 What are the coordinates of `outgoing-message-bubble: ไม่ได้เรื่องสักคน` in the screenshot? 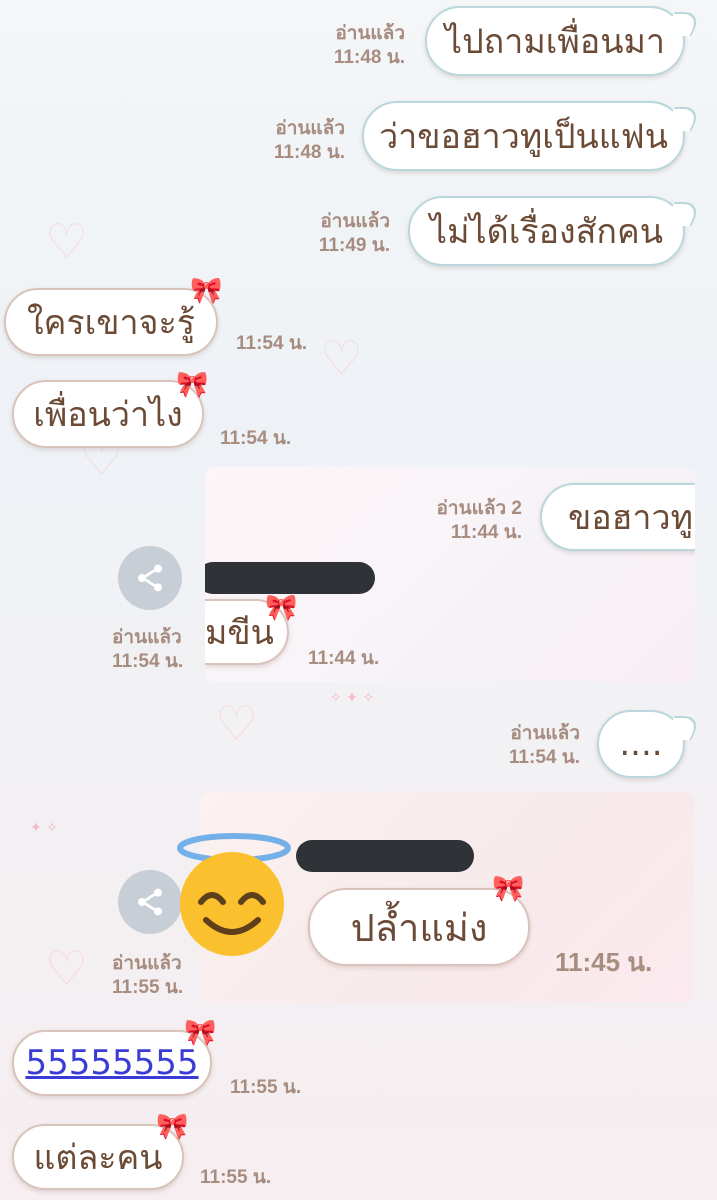 It's located at (546, 231).